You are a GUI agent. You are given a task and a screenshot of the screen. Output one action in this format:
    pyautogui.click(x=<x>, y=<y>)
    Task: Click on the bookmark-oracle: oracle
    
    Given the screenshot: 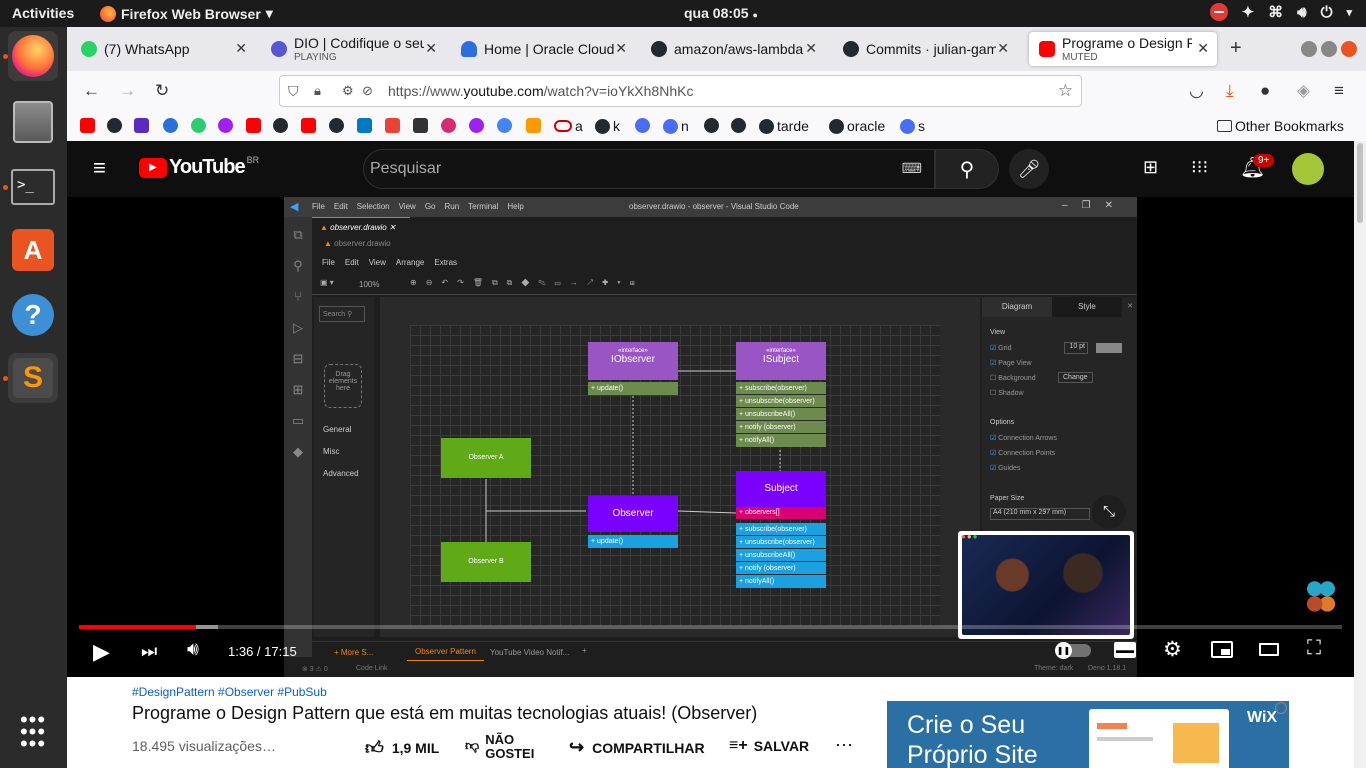 What is the action you would take?
    pyautogui.click(x=857, y=126)
    